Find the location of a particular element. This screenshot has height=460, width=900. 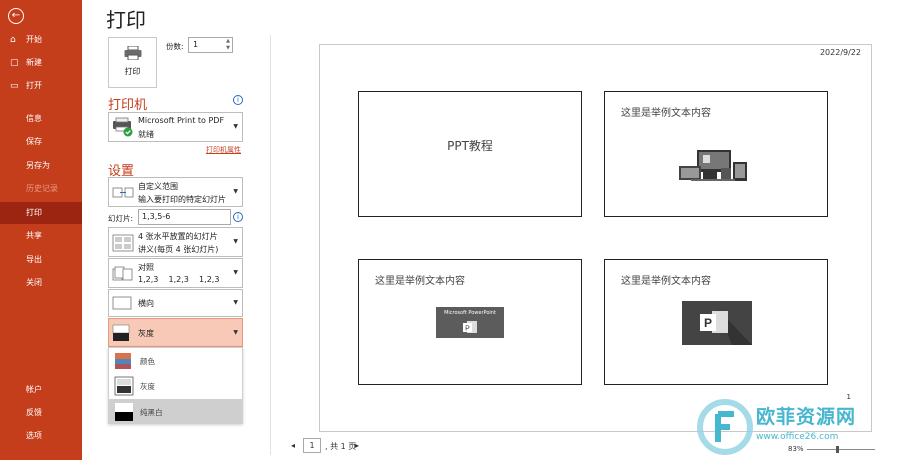

copies-value: 1 is located at coordinates (196, 44).